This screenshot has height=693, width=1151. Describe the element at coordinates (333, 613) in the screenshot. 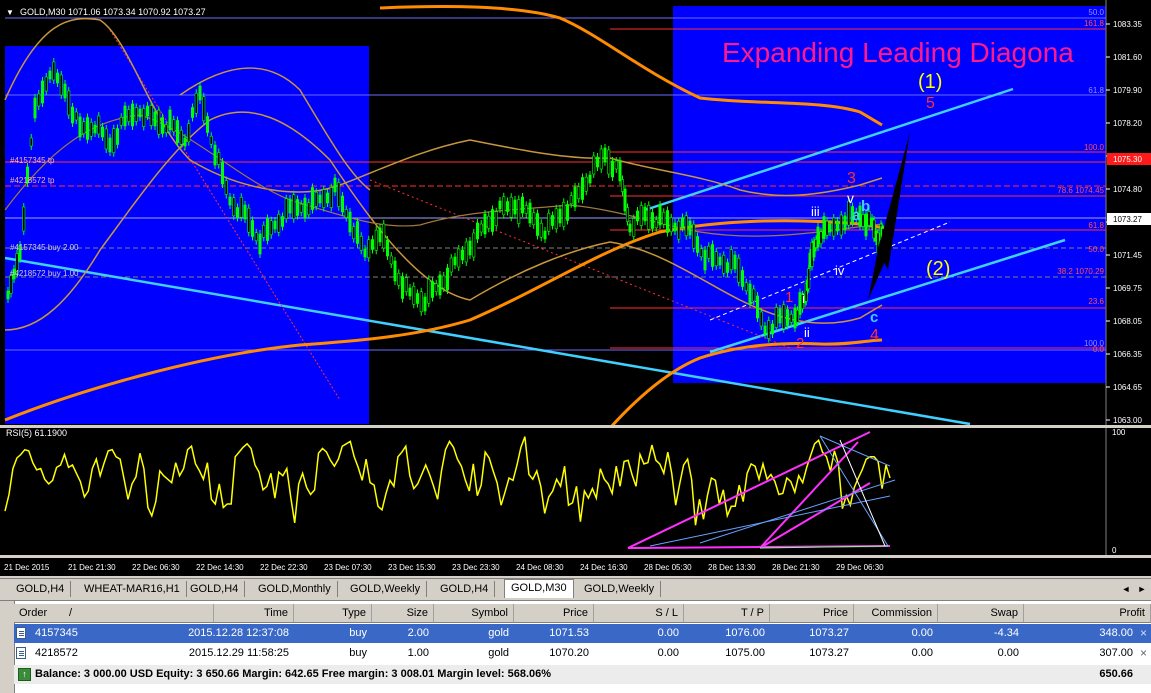

I see `col-type: Type` at that location.